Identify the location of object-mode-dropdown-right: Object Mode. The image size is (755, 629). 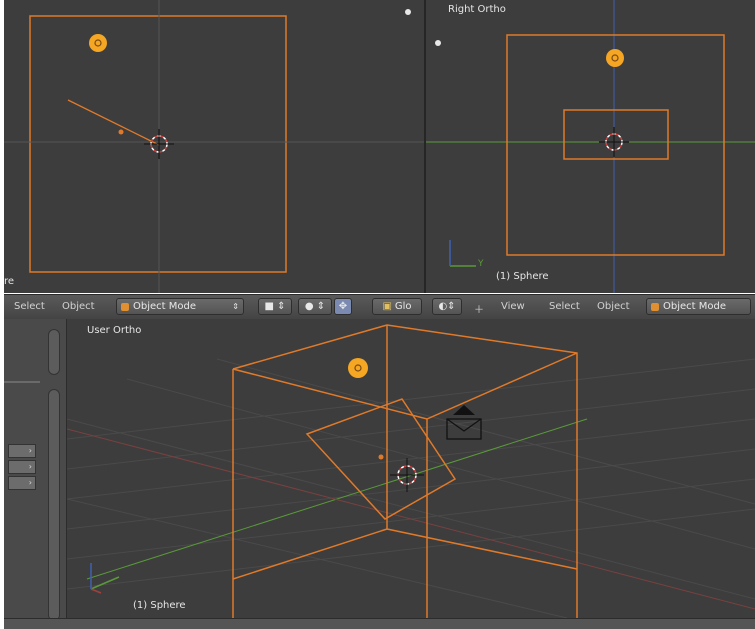
(698, 306).